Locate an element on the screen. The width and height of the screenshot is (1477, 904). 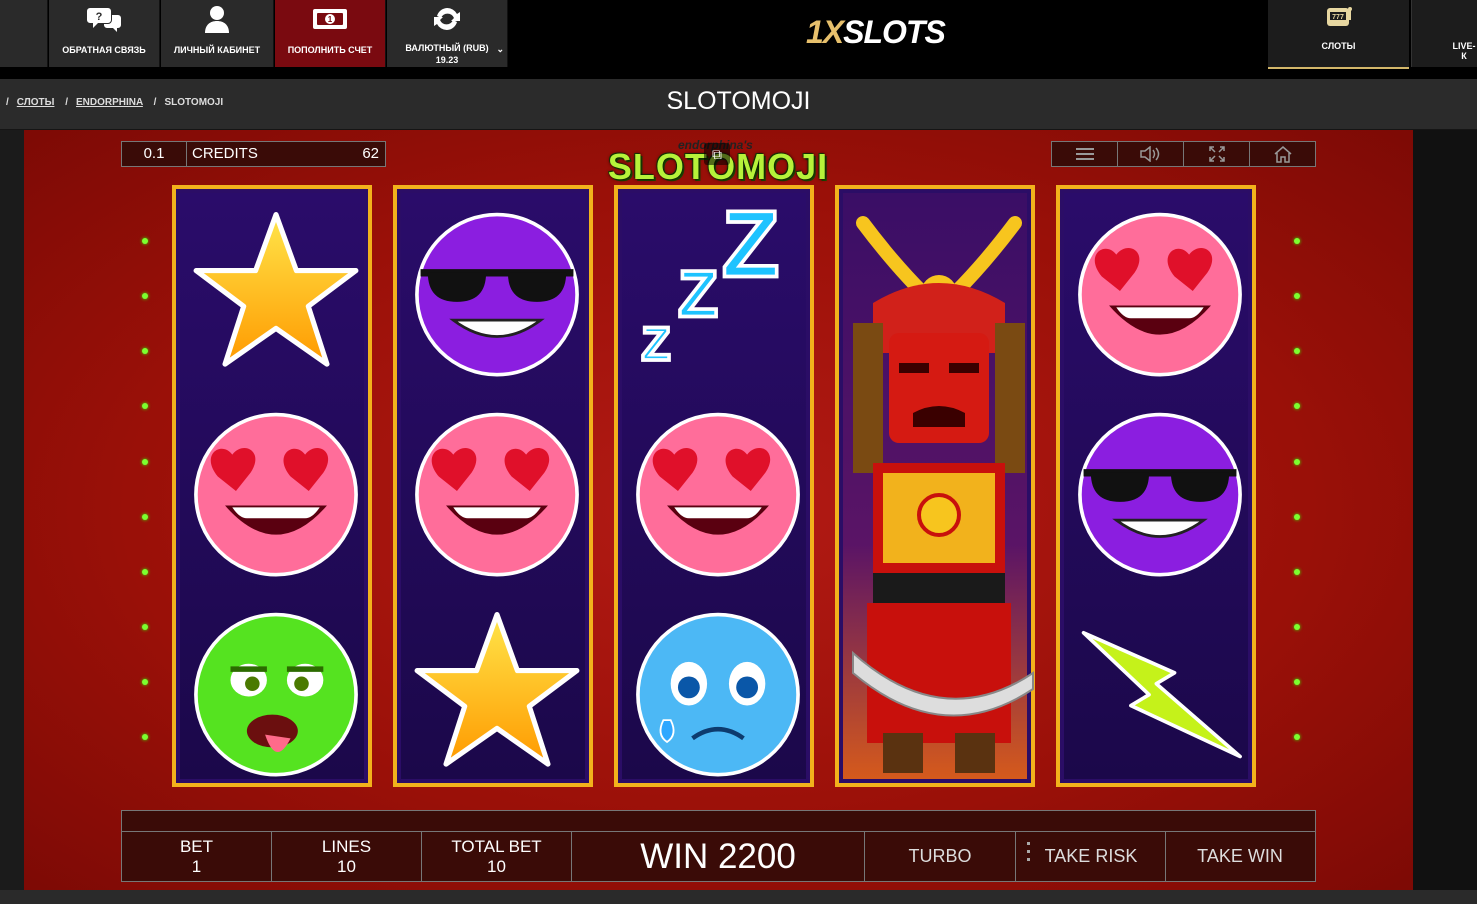
total-bet-label: TOTAL BET is located at coordinates (496, 846).